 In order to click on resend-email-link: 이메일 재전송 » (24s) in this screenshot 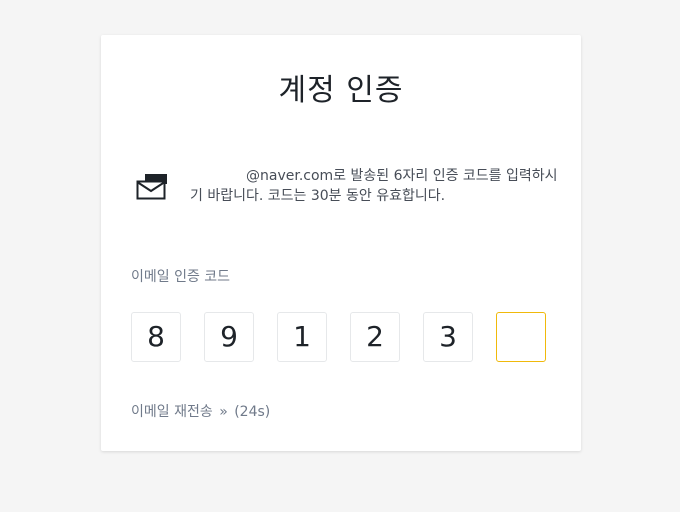, I will do `click(200, 411)`.